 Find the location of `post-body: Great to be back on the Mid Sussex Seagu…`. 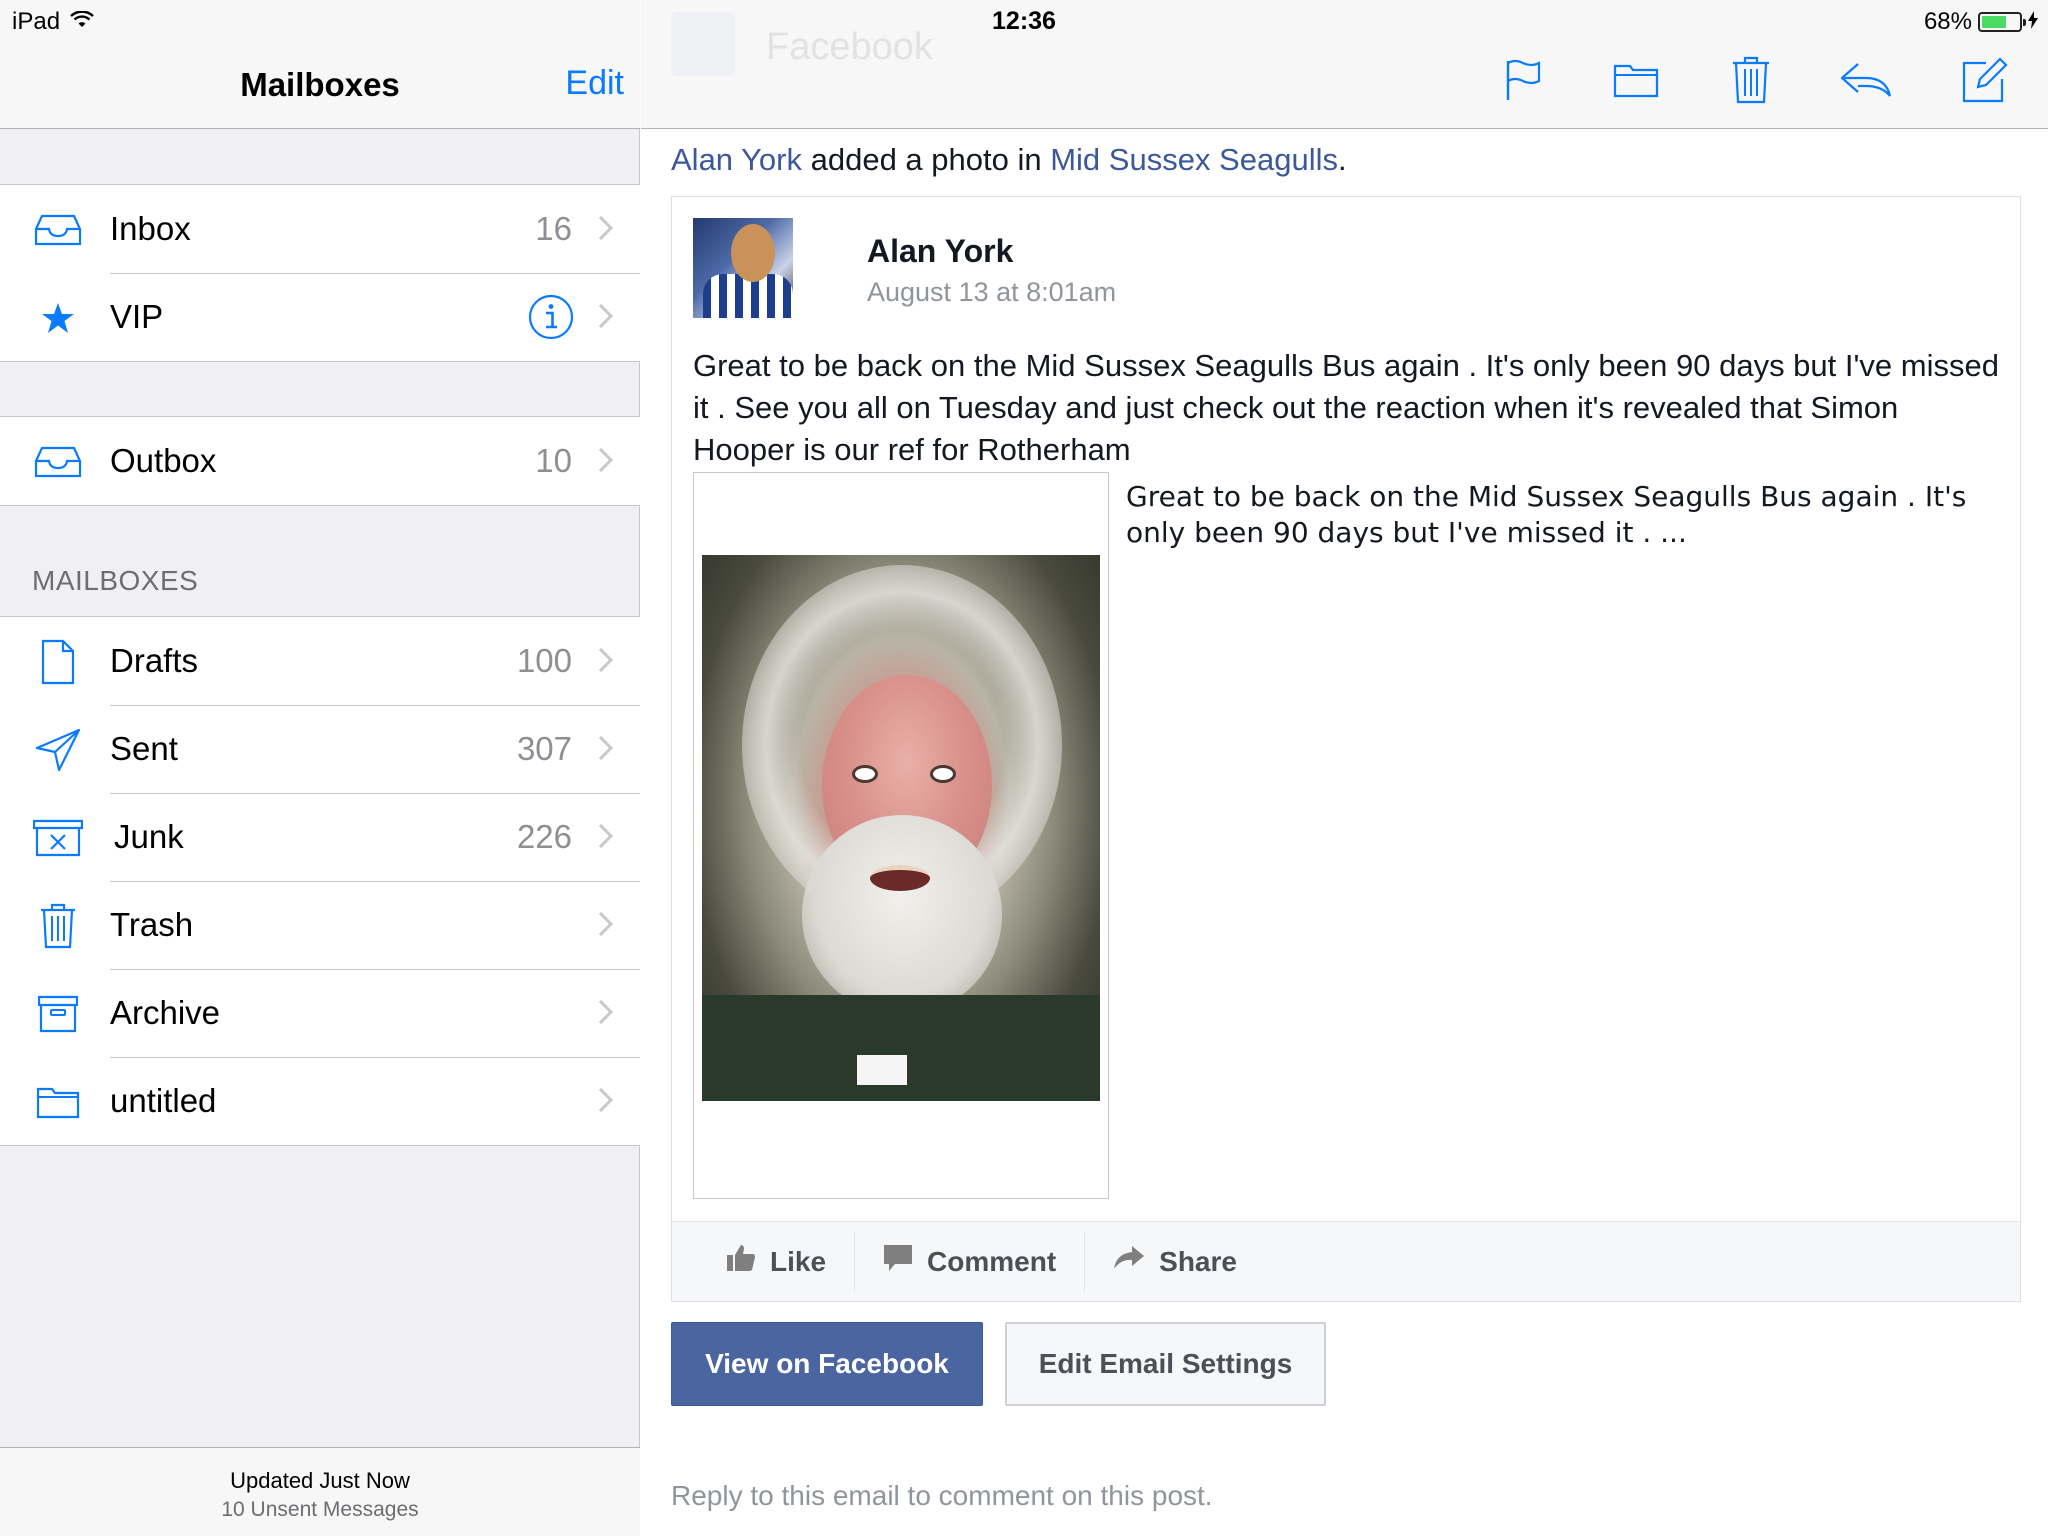

post-body: Great to be back on the Mid Sussex Seagu… is located at coordinates (1346, 407).